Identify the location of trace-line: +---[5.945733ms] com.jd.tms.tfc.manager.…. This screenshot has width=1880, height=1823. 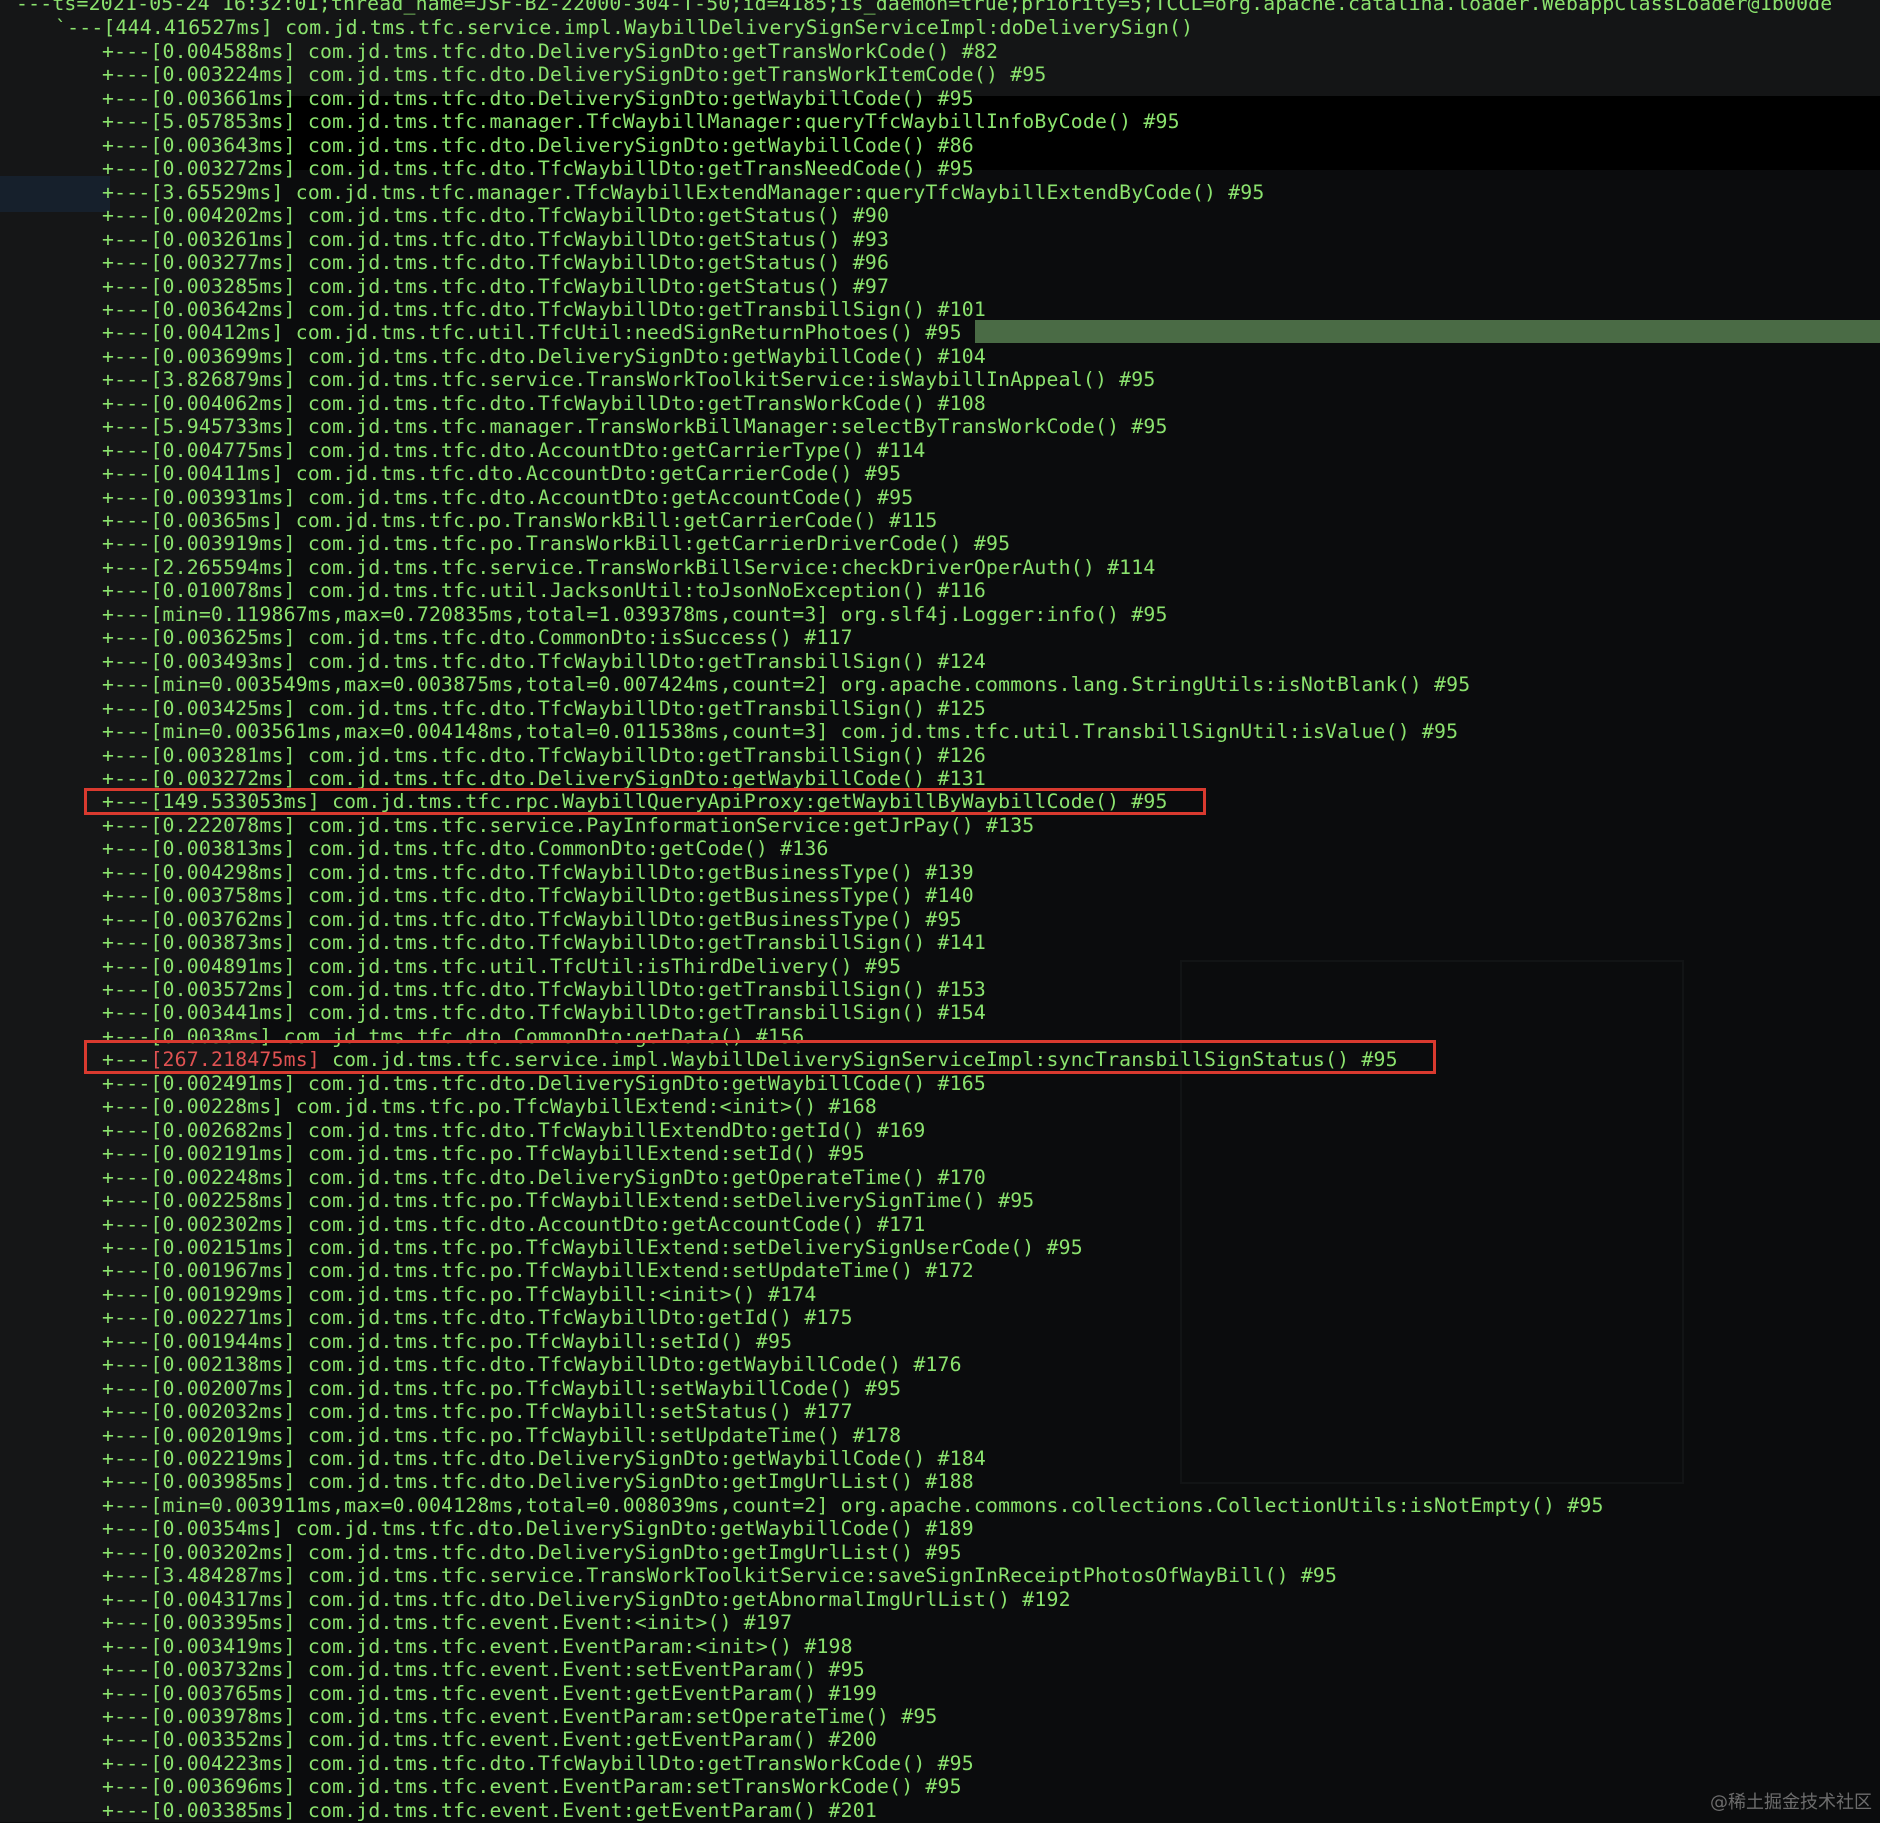
(635, 427).